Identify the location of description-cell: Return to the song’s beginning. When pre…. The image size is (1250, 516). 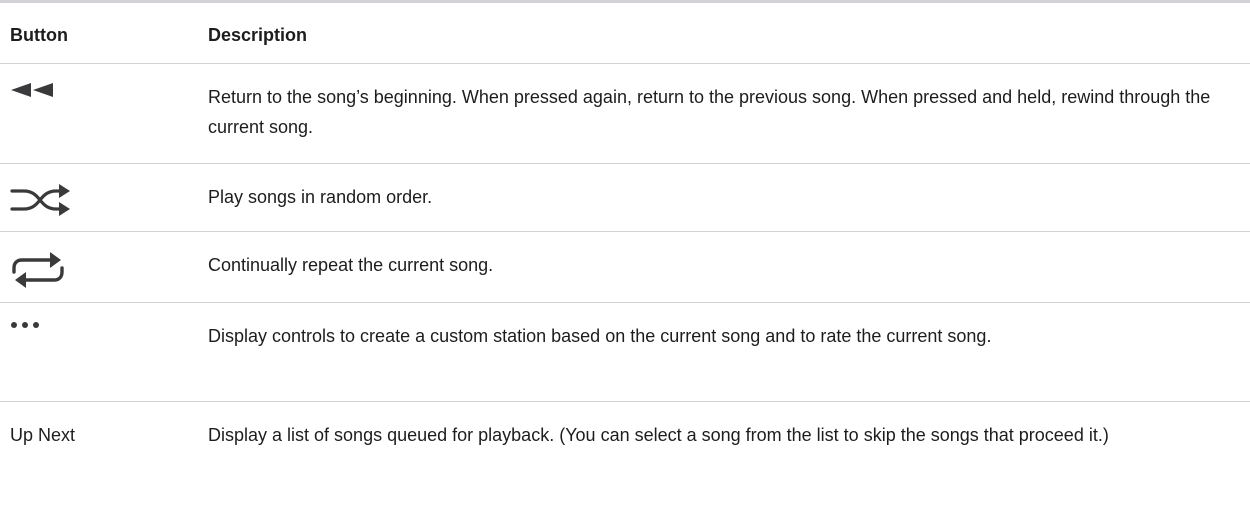
(709, 112).